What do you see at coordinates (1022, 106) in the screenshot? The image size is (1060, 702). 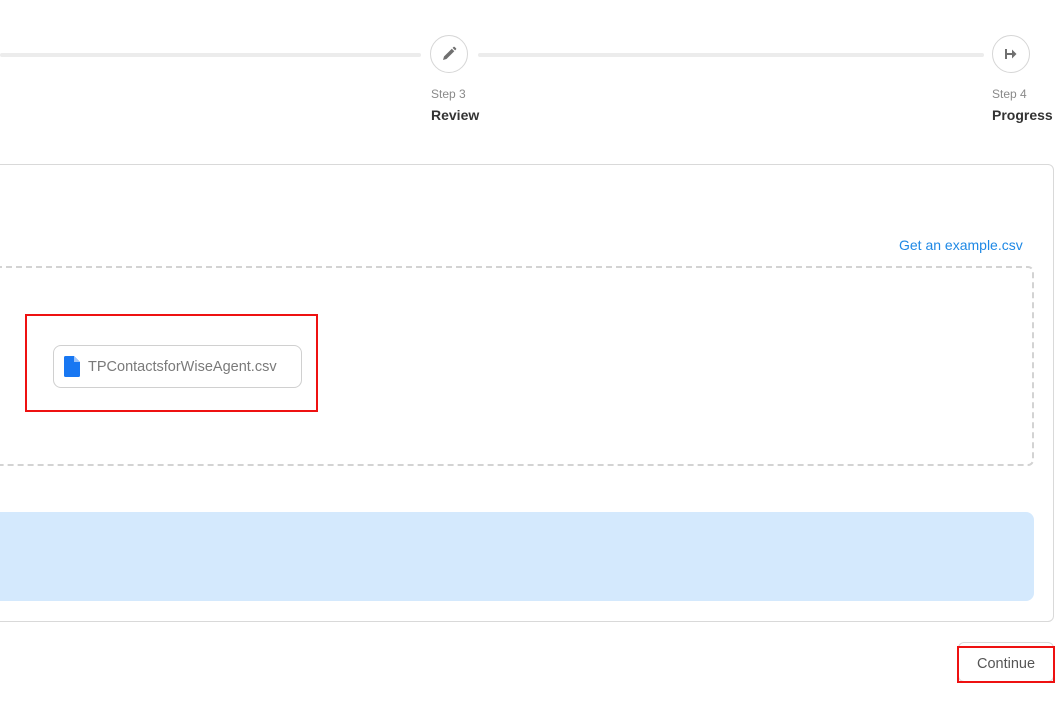 I see `step-4-label: Step 4 Progress` at bounding box center [1022, 106].